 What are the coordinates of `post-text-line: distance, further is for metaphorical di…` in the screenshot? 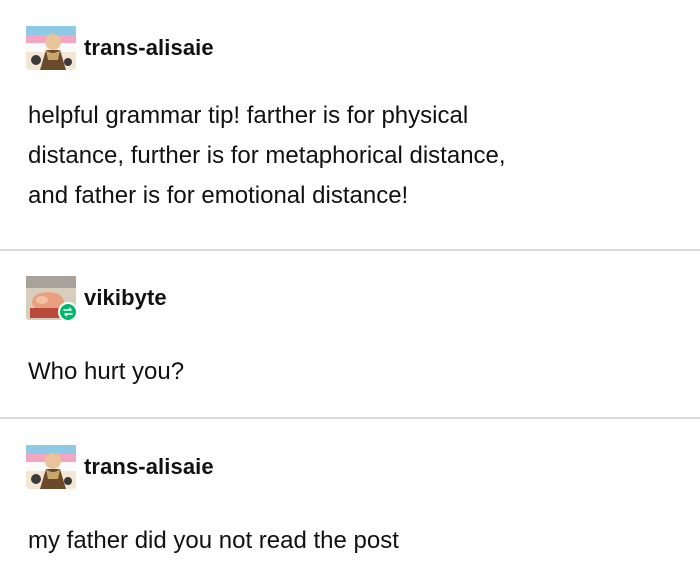 It's located at (267, 155).